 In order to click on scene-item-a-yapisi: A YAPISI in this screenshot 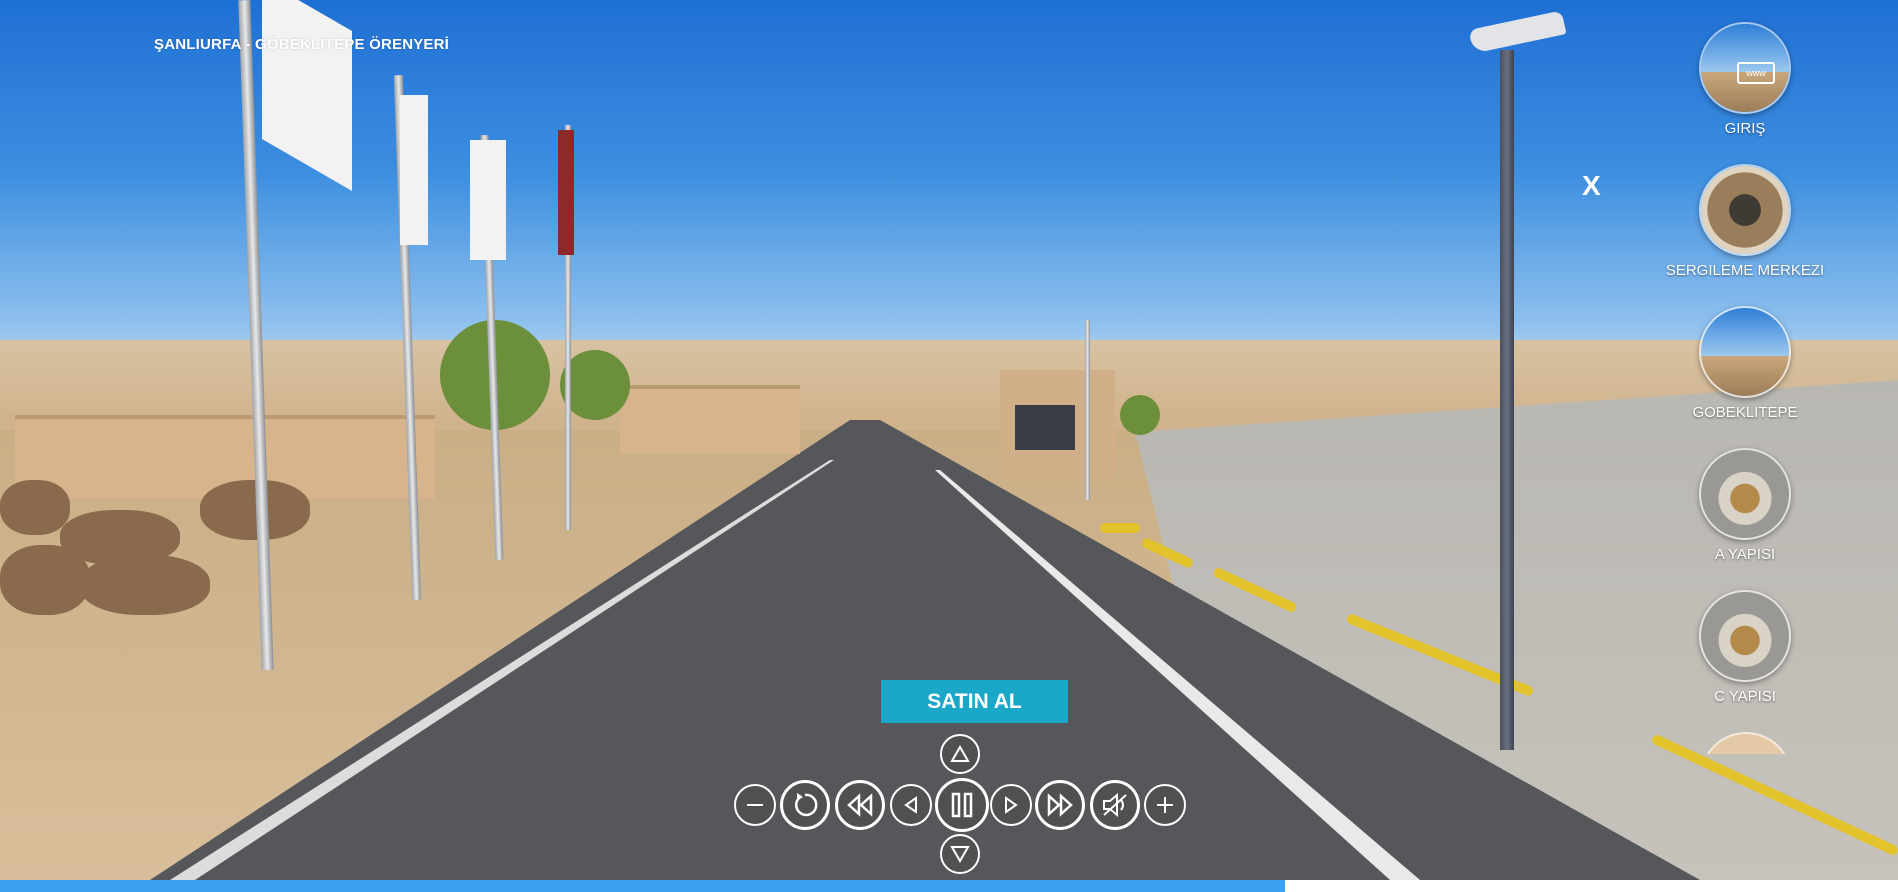, I will do `click(1745, 505)`.